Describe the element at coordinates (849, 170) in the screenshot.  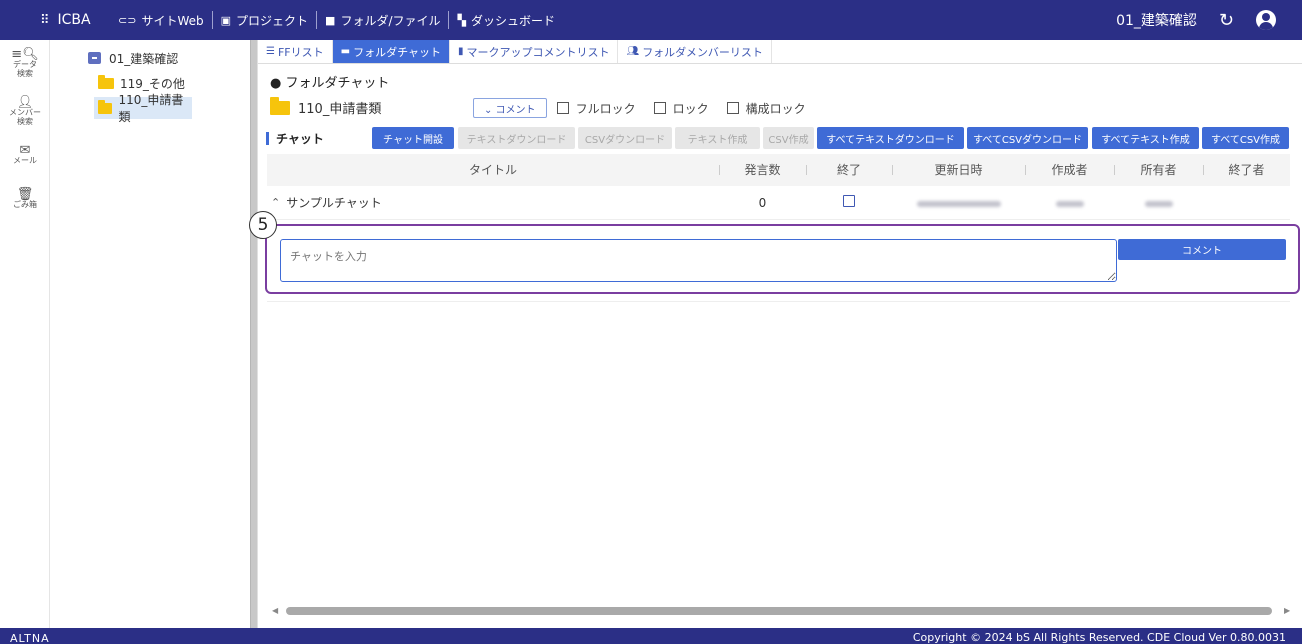
I see `col-closed: 終了` at that location.